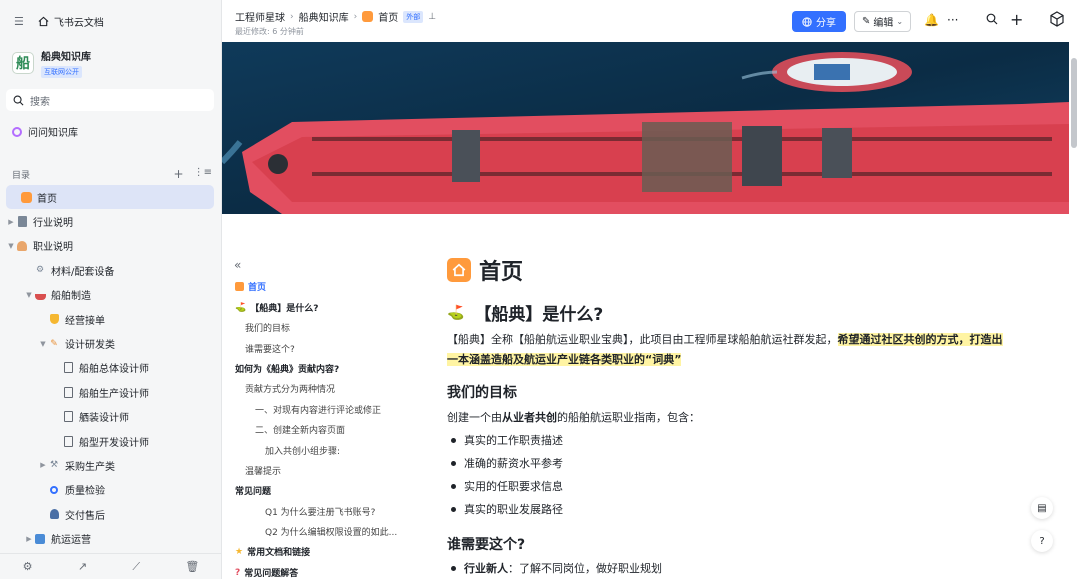 The width and height of the screenshot is (1080, 579). What do you see at coordinates (302, 450) in the screenshot?
I see `toc-item: 加入共创小组步骤:` at bounding box center [302, 450].